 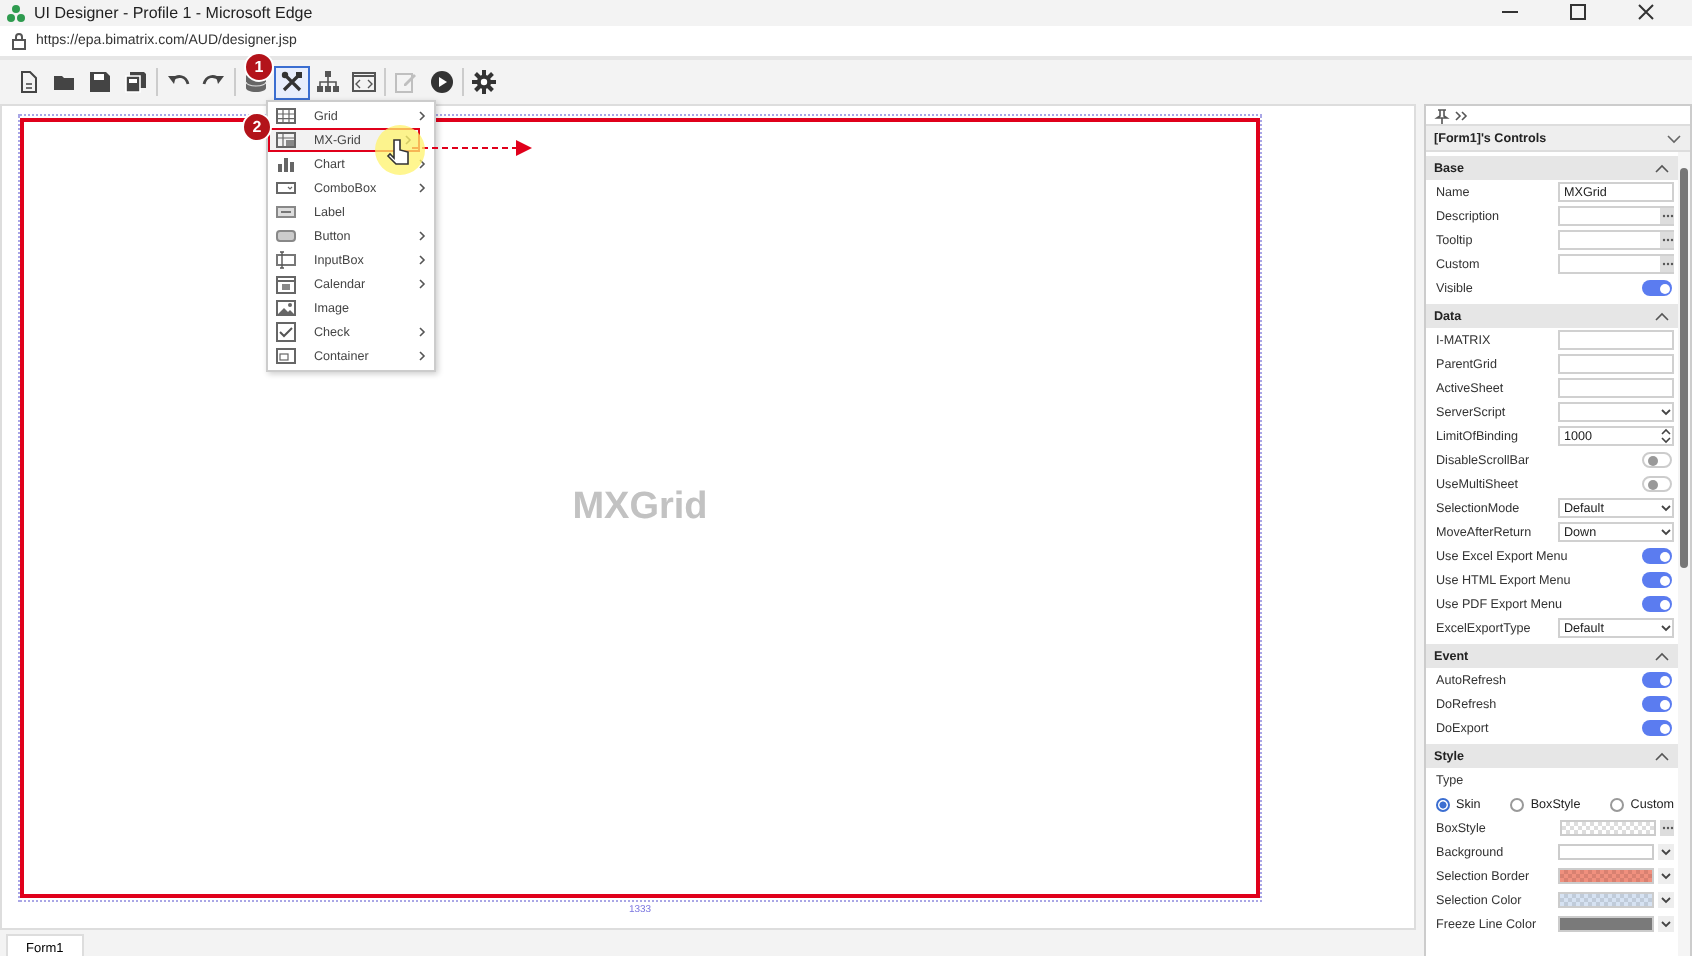 I want to click on app-logo-icon, so click(x=16, y=13).